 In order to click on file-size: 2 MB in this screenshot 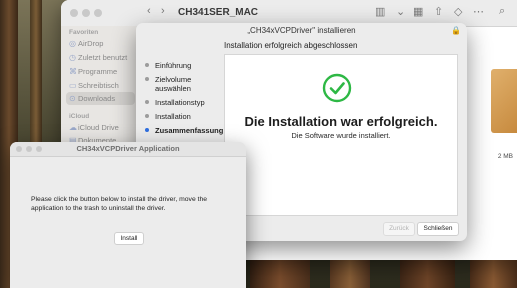, I will do `click(505, 156)`.